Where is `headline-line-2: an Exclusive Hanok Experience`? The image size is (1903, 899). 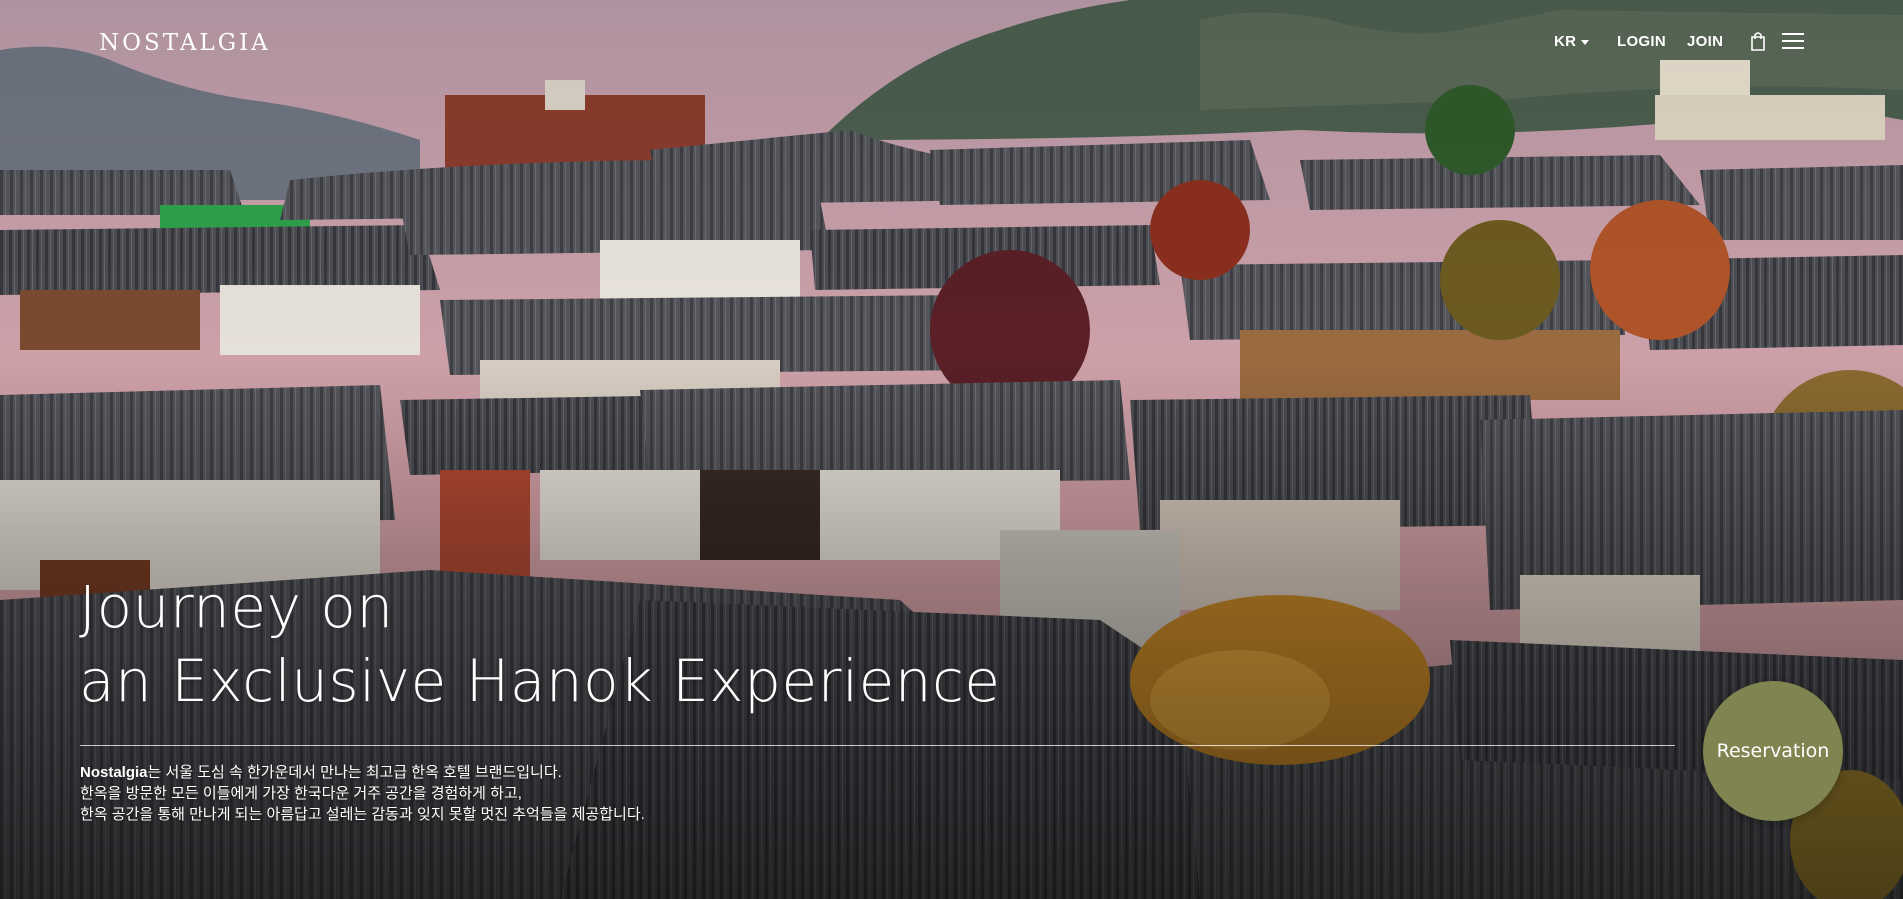
headline-line-2: an Exclusive Hanok Experience is located at coordinates (540, 681).